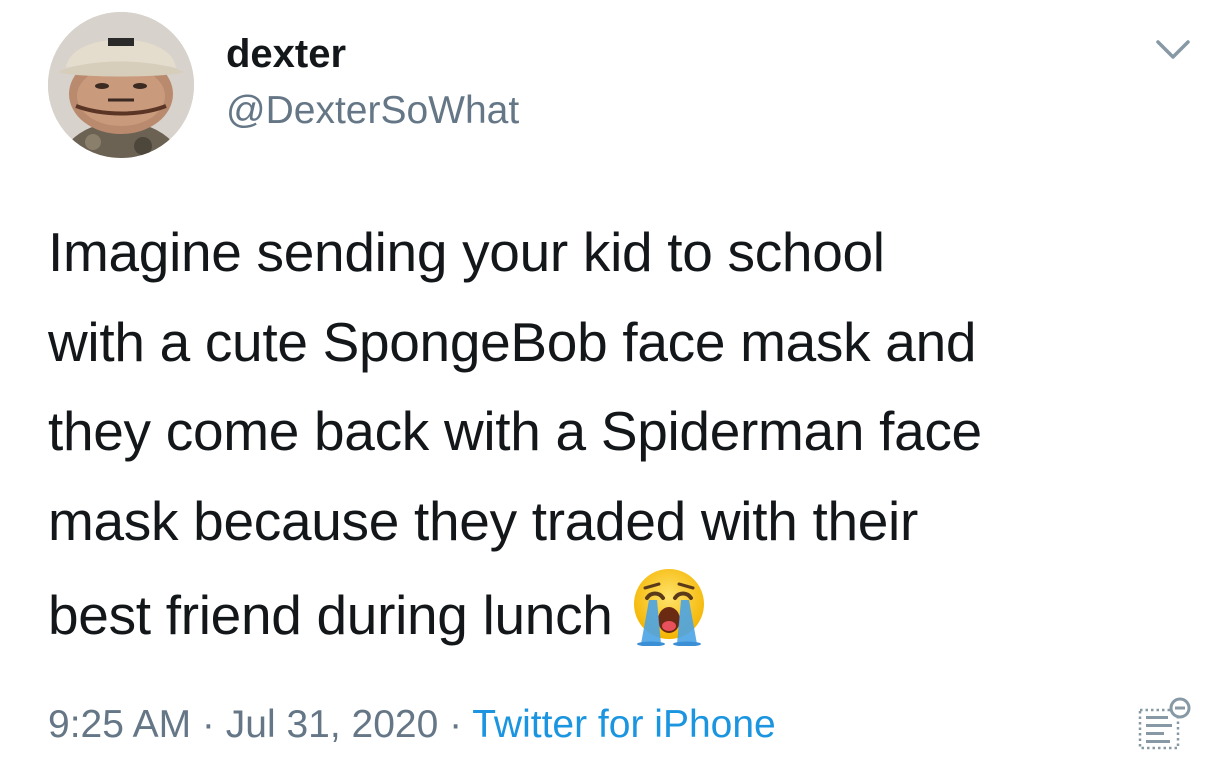  What do you see at coordinates (512, 341) in the screenshot?
I see `tweet-text-line: with a cute SpongeBob face mask and` at bounding box center [512, 341].